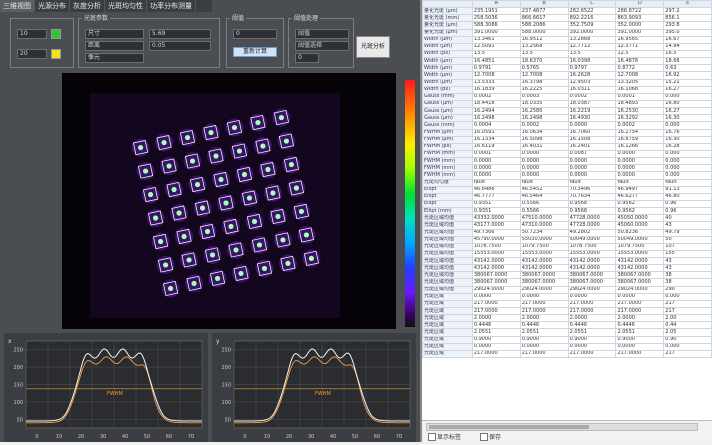 This screenshot has height=445, width=712. I want to click on table-cell: 46.9497, so click(640, 189).